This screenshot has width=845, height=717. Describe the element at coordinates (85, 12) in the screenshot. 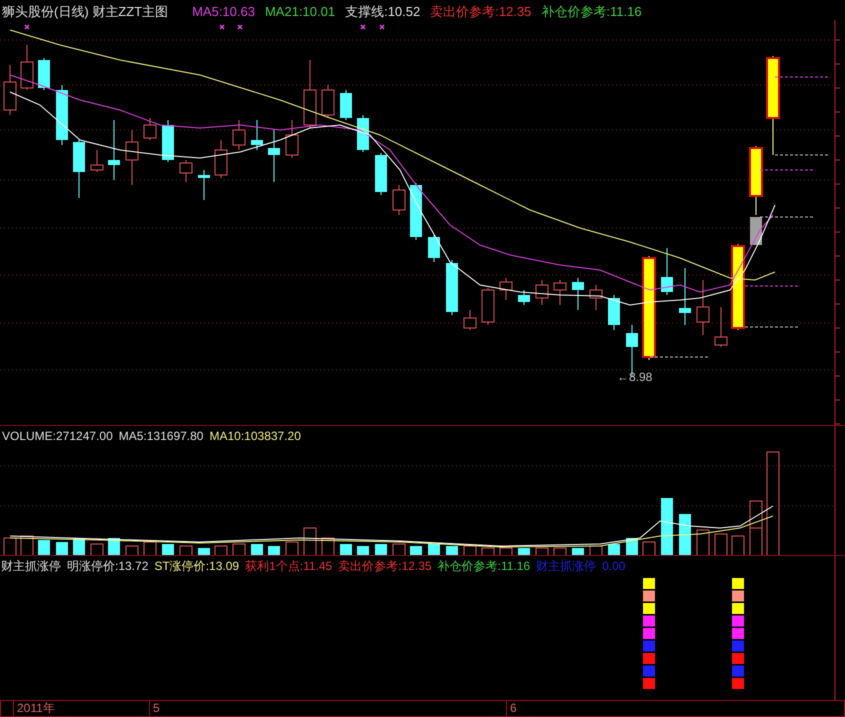

I see `chart-title: 狮头股份(日线) 财主ZZT主图` at that location.